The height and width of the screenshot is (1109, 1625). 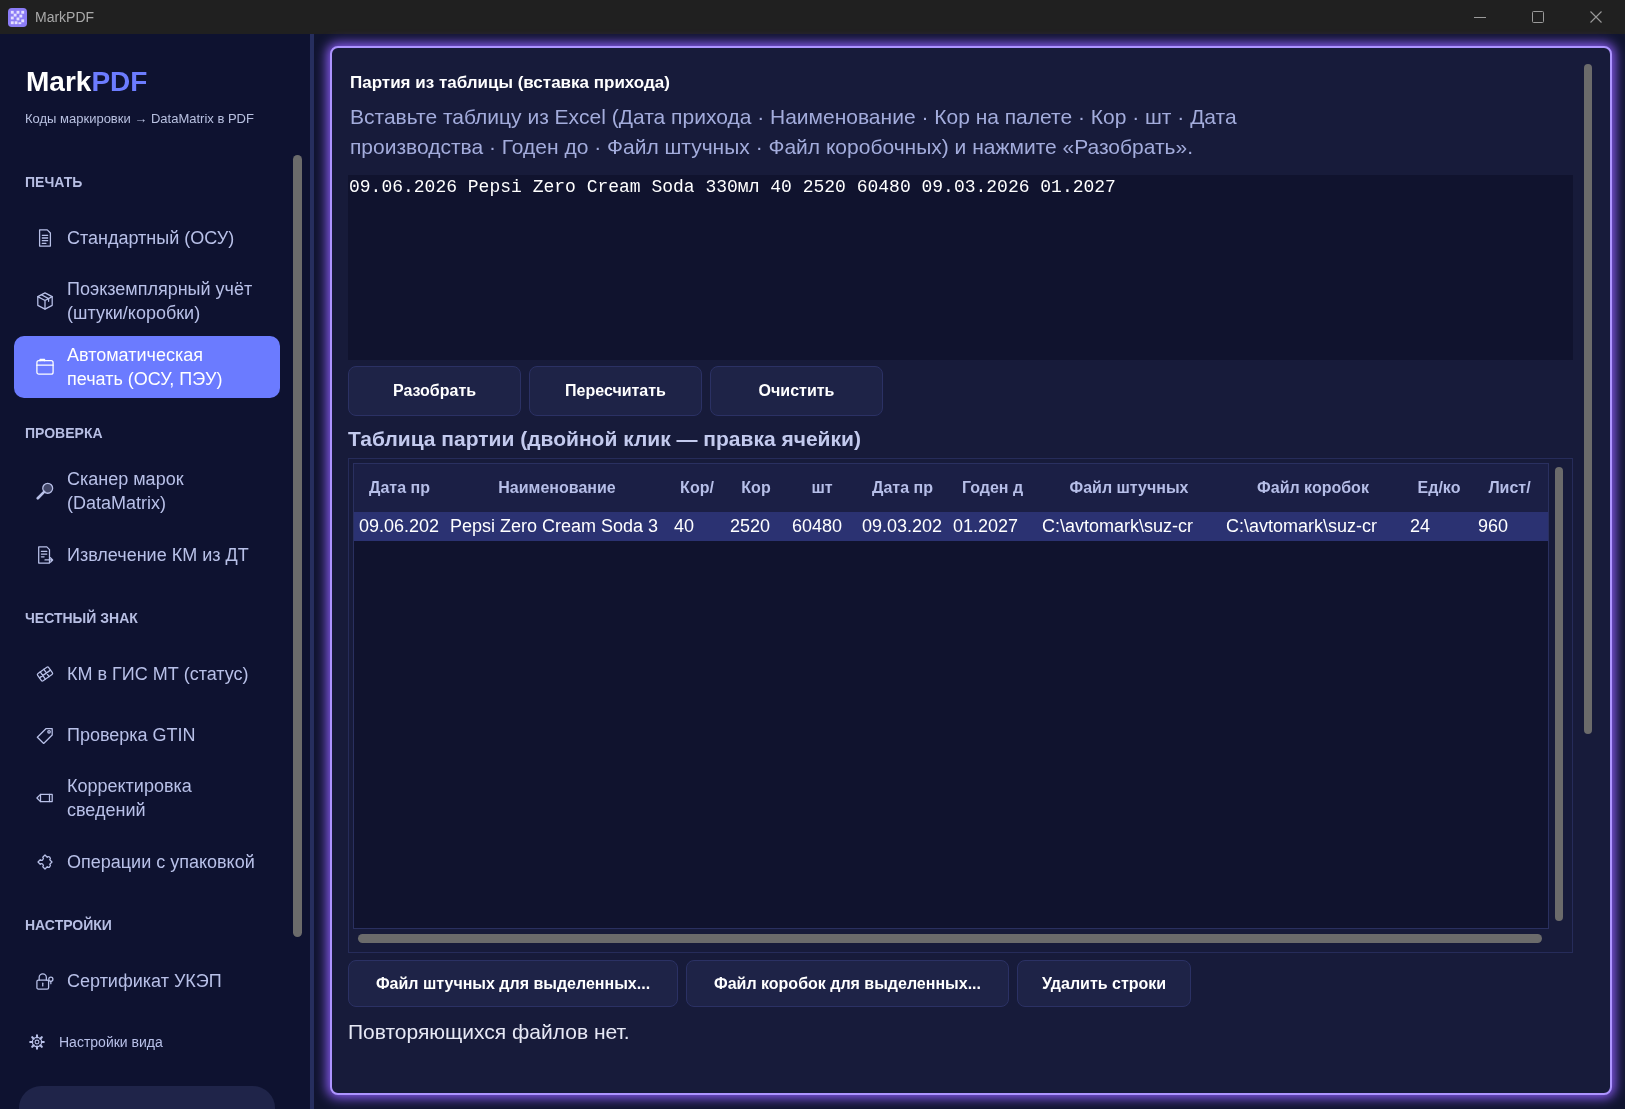 What do you see at coordinates (96, 1042) in the screenshot?
I see `view-settings-link: Настройки вида` at bounding box center [96, 1042].